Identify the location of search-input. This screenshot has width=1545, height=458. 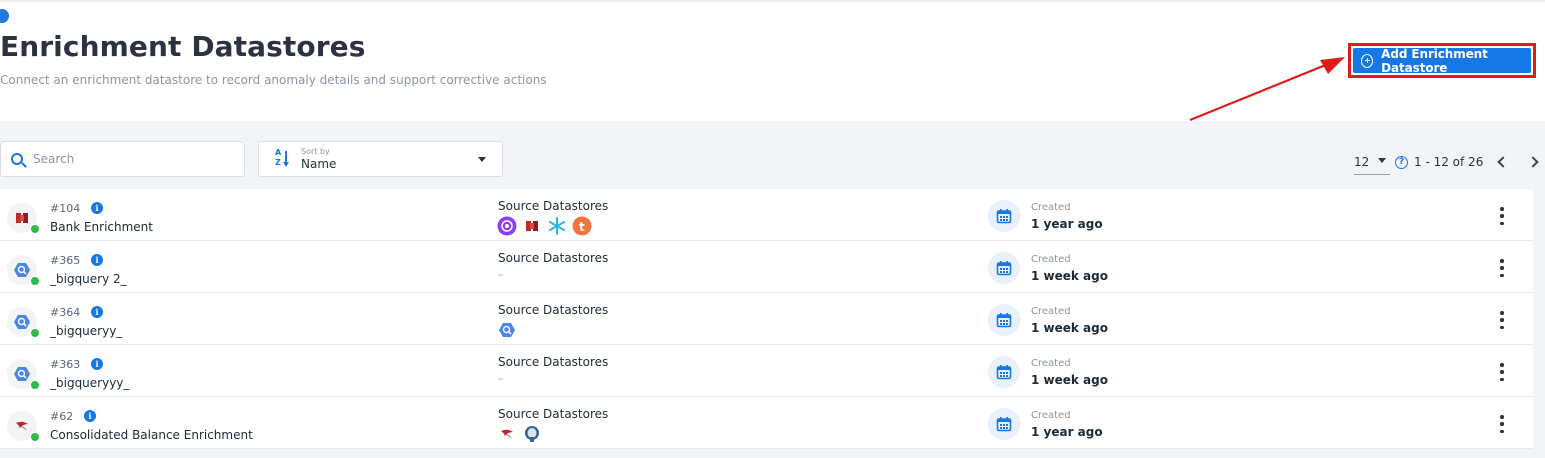
(128, 159).